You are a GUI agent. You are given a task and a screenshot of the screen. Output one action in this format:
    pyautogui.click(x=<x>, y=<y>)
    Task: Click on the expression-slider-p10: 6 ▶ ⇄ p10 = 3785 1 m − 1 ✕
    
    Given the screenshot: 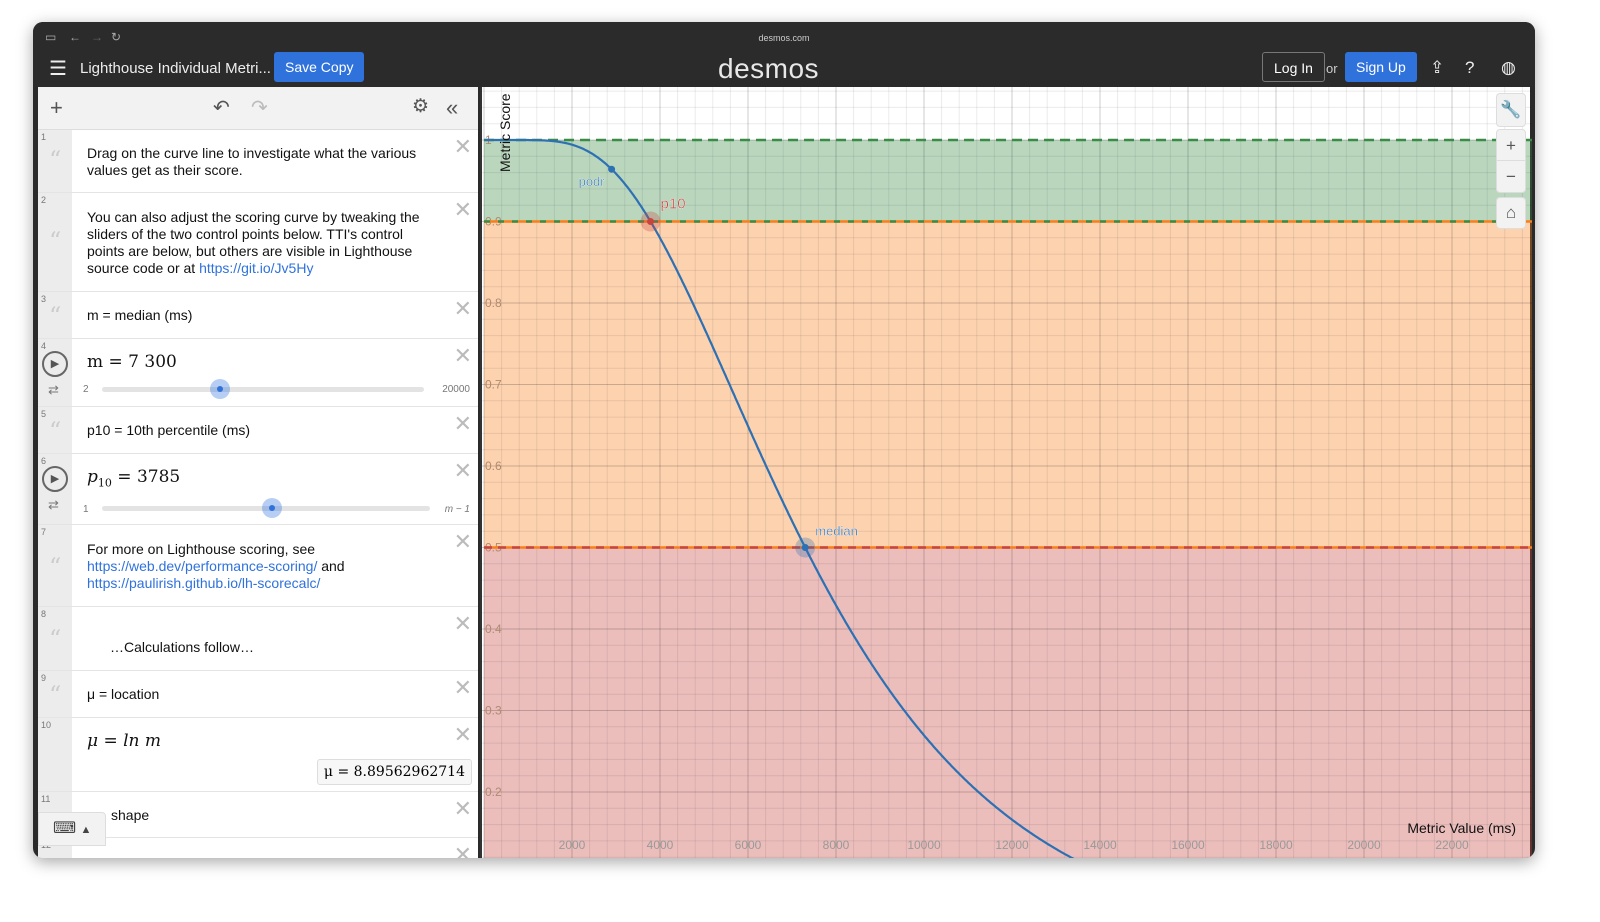 What is the action you would take?
    pyautogui.click(x=258, y=489)
    